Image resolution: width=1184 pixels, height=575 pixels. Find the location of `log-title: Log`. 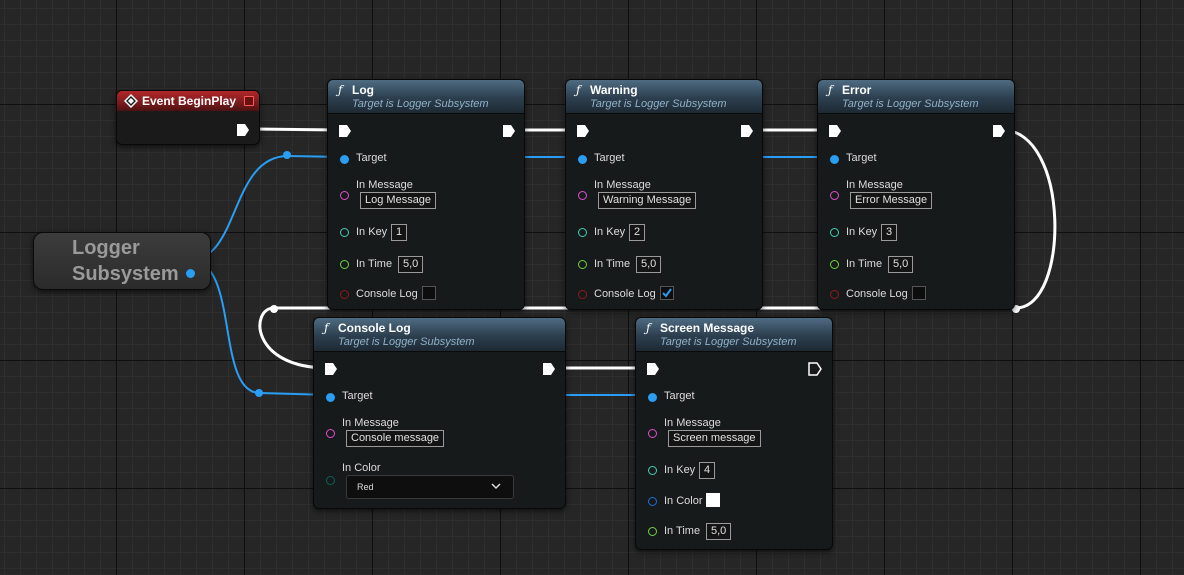

log-title: Log is located at coordinates (363, 90).